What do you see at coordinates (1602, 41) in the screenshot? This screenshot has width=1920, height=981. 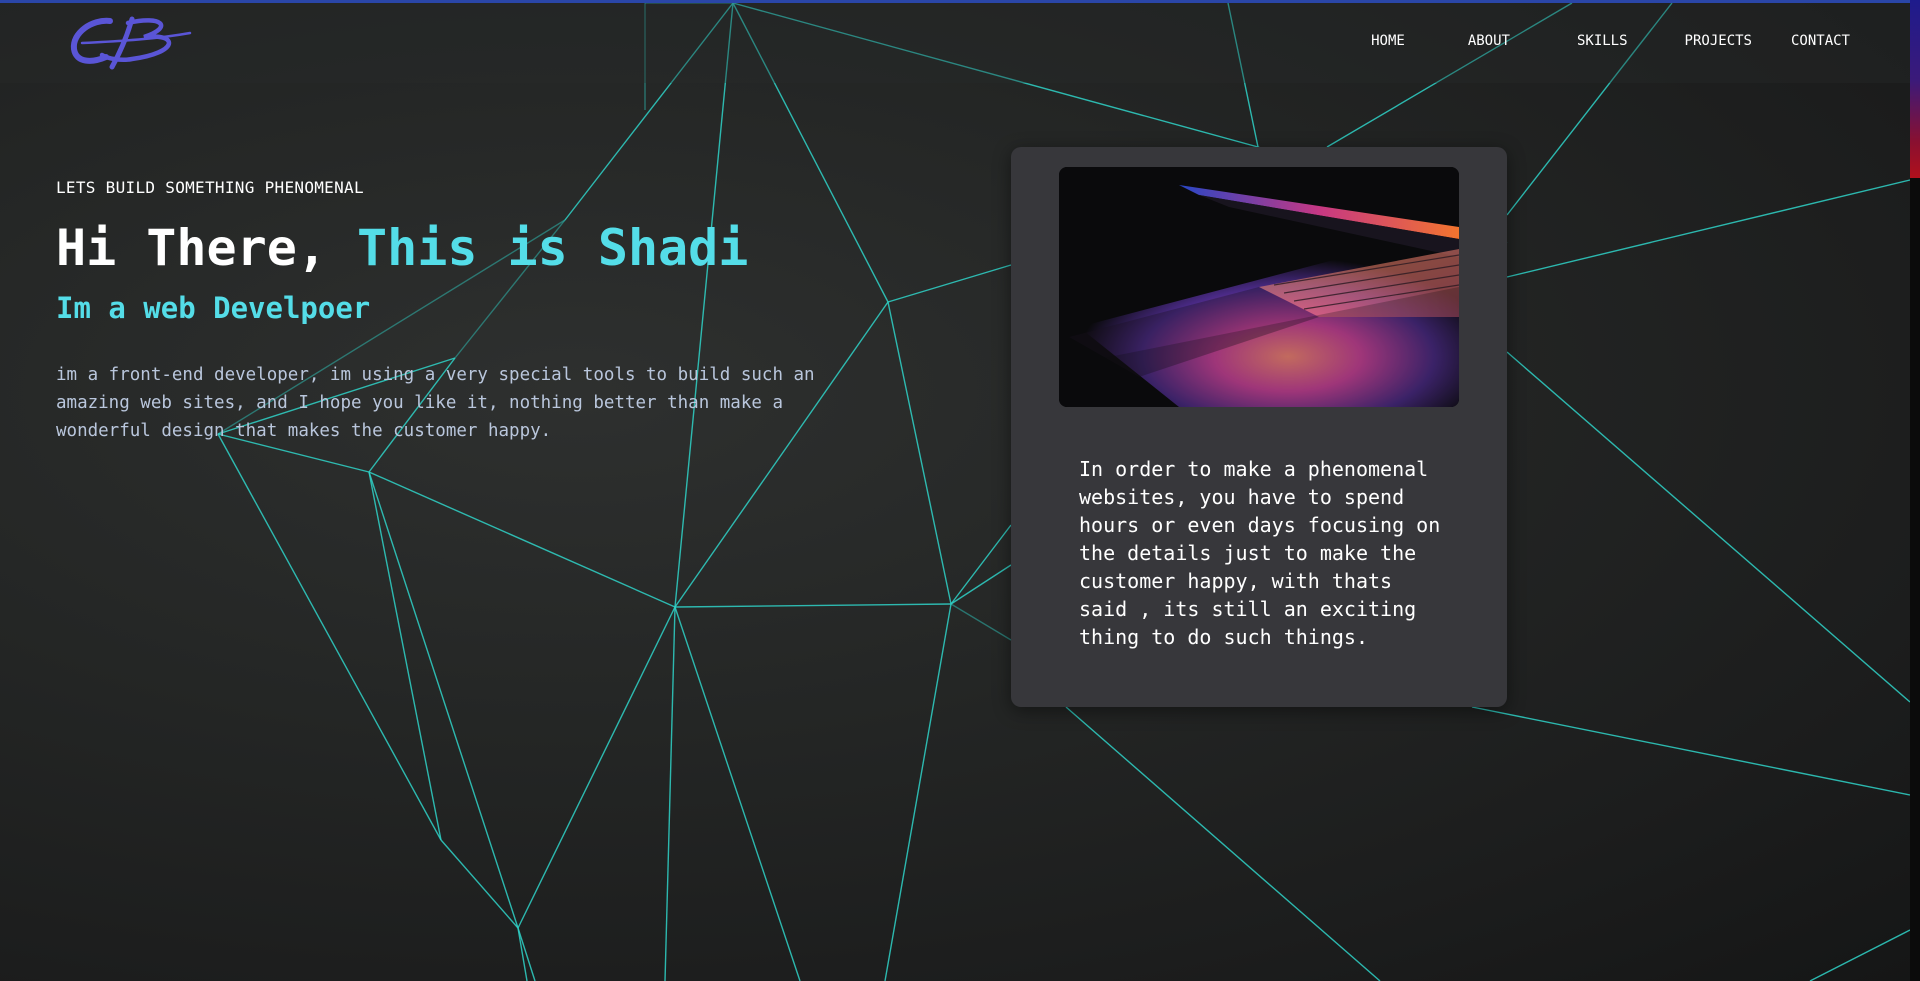 I see `nav-skills: SKILLS` at bounding box center [1602, 41].